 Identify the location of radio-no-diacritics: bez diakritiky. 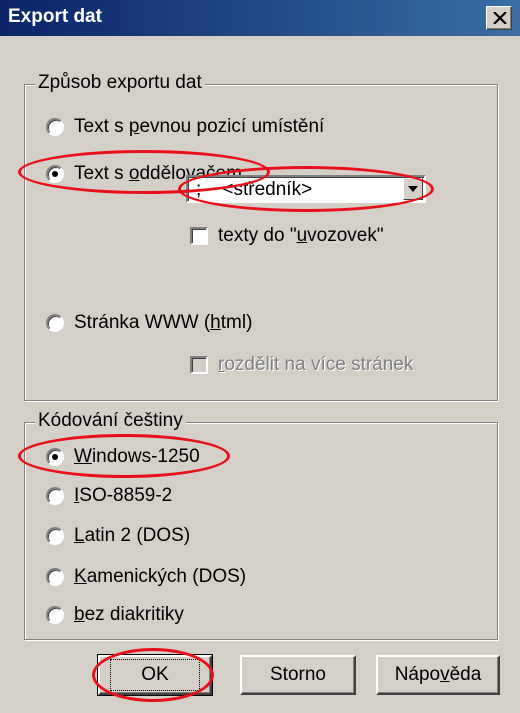
(115, 615).